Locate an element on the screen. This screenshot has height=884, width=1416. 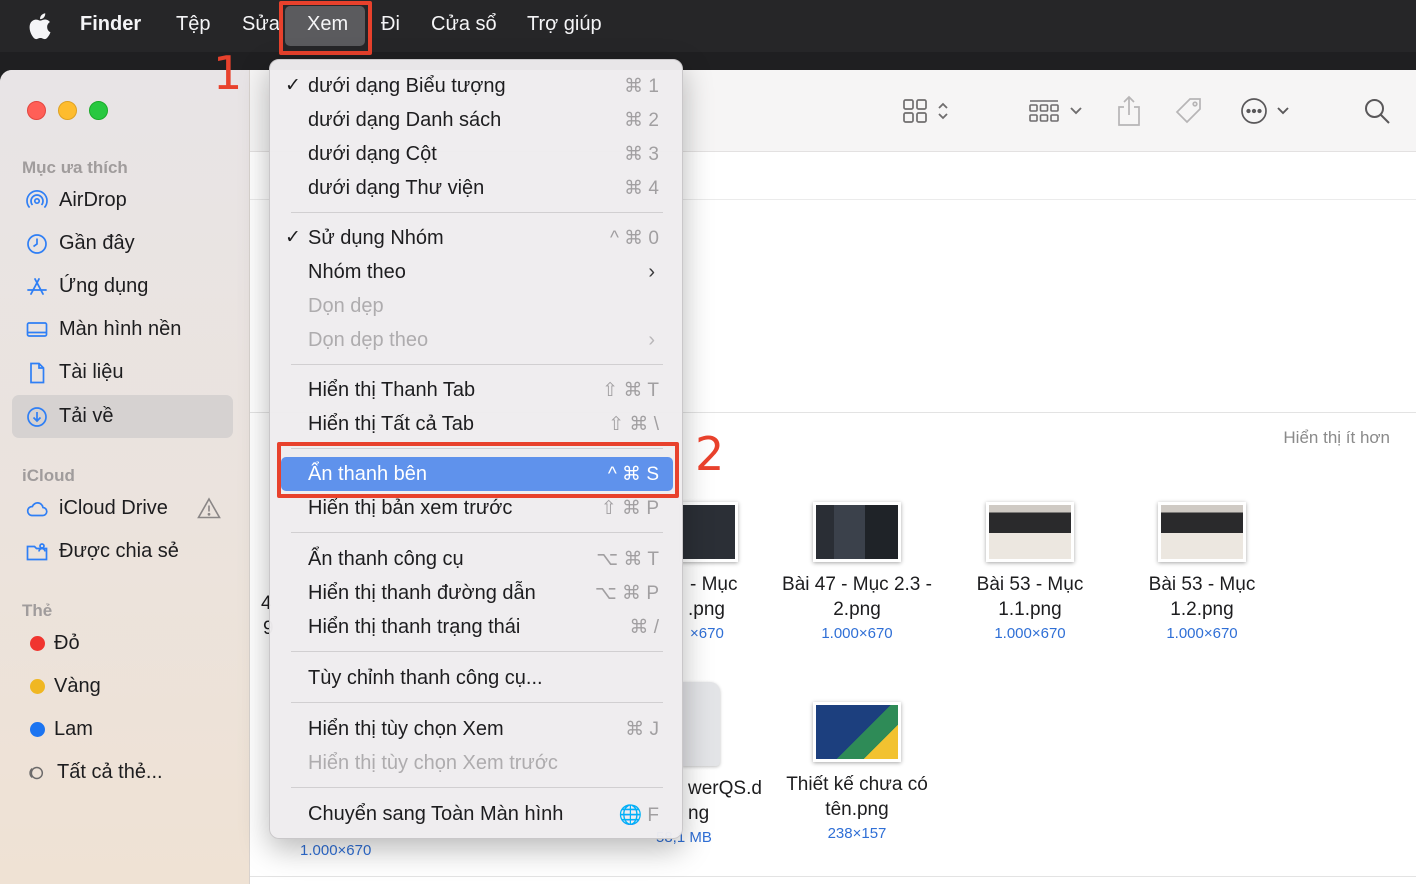
sidebar-item-shared: Được chia sẻ is located at coordinates (122, 551).